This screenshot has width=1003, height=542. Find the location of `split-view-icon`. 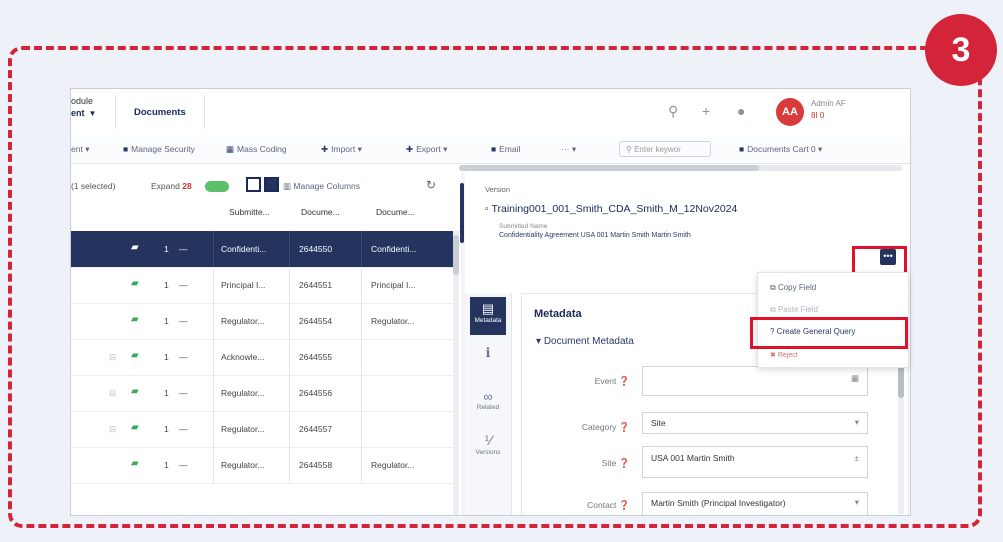

split-view-icon is located at coordinates (271, 184).